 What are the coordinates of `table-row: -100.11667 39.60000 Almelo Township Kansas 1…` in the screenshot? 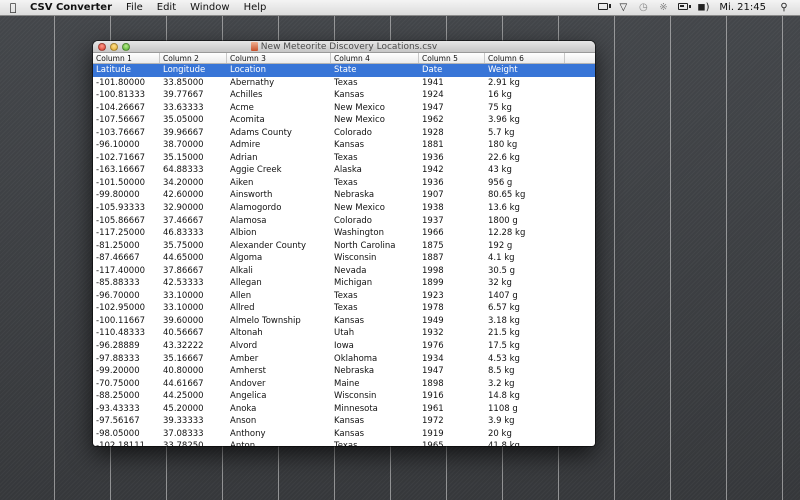 It's located at (344, 321).